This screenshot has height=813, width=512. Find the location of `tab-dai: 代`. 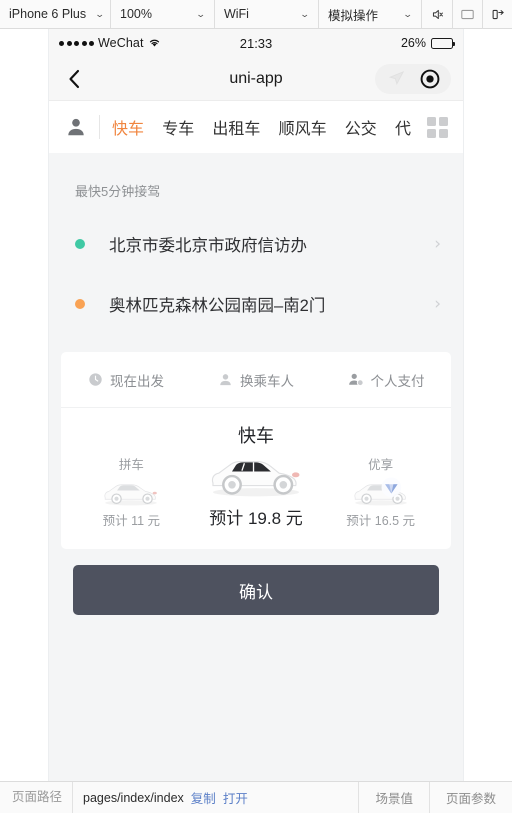

tab-dai: 代 is located at coordinates (403, 127).